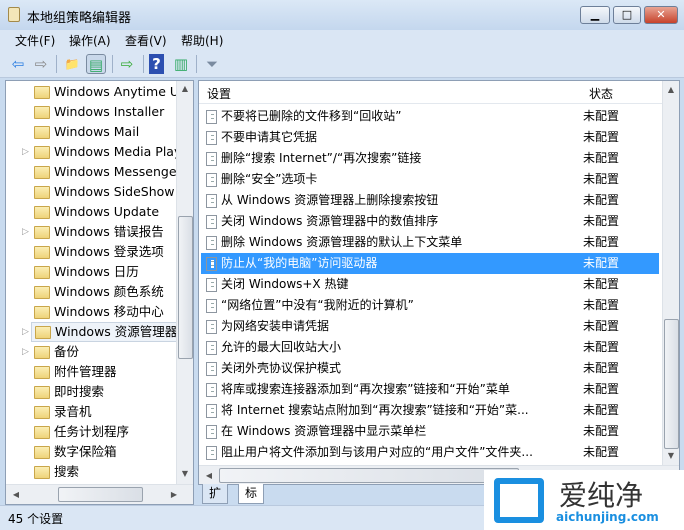 The image size is (684, 530). I want to click on policy-row: 防止从“我的电脑”访问驱动器 未配置, so click(430, 263).